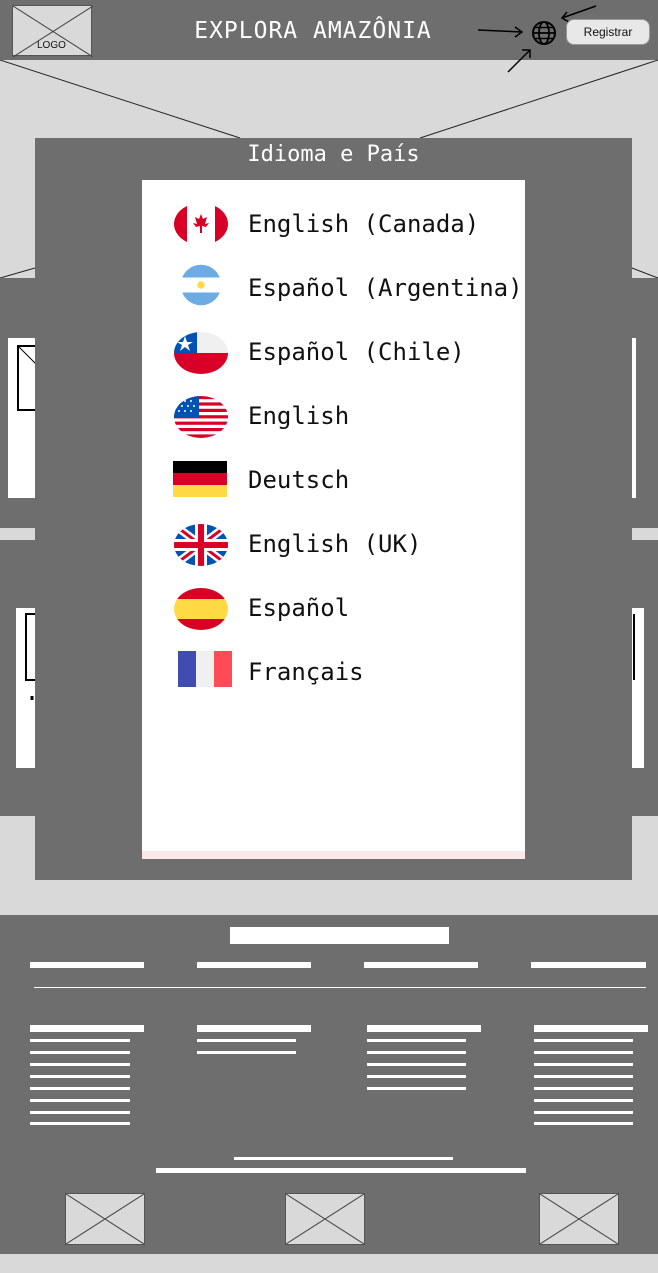 Image resolution: width=658 pixels, height=1273 pixels. What do you see at coordinates (299, 608) in the screenshot?
I see `language-label: Español` at bounding box center [299, 608].